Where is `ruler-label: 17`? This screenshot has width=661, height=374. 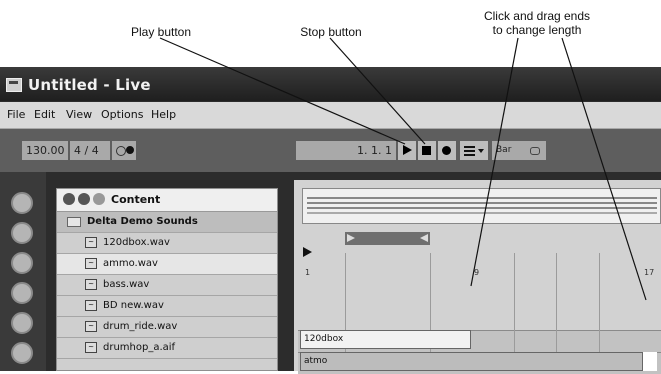
ruler-label: 17 is located at coordinates (649, 272).